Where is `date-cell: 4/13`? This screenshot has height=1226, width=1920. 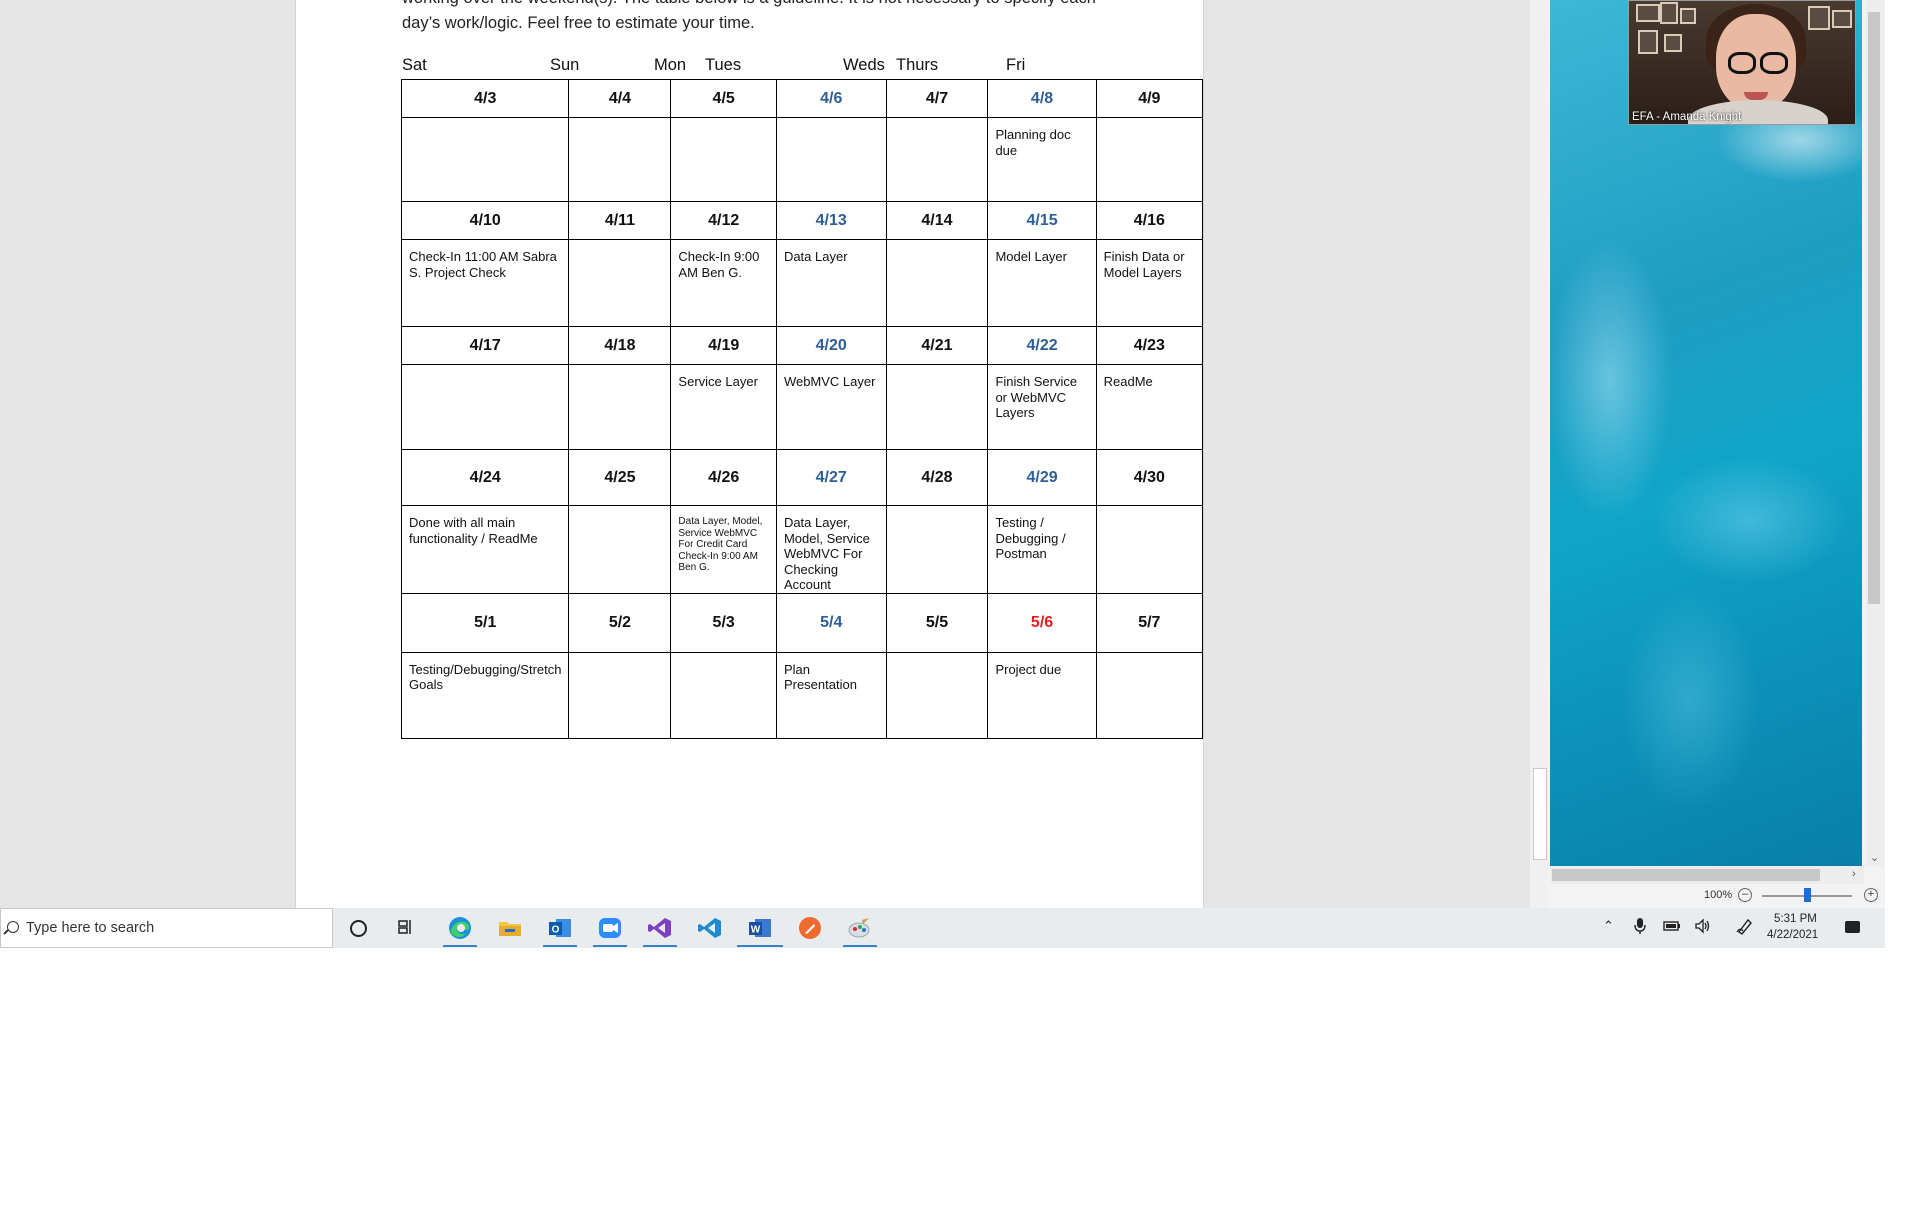 date-cell: 4/13 is located at coordinates (831, 220).